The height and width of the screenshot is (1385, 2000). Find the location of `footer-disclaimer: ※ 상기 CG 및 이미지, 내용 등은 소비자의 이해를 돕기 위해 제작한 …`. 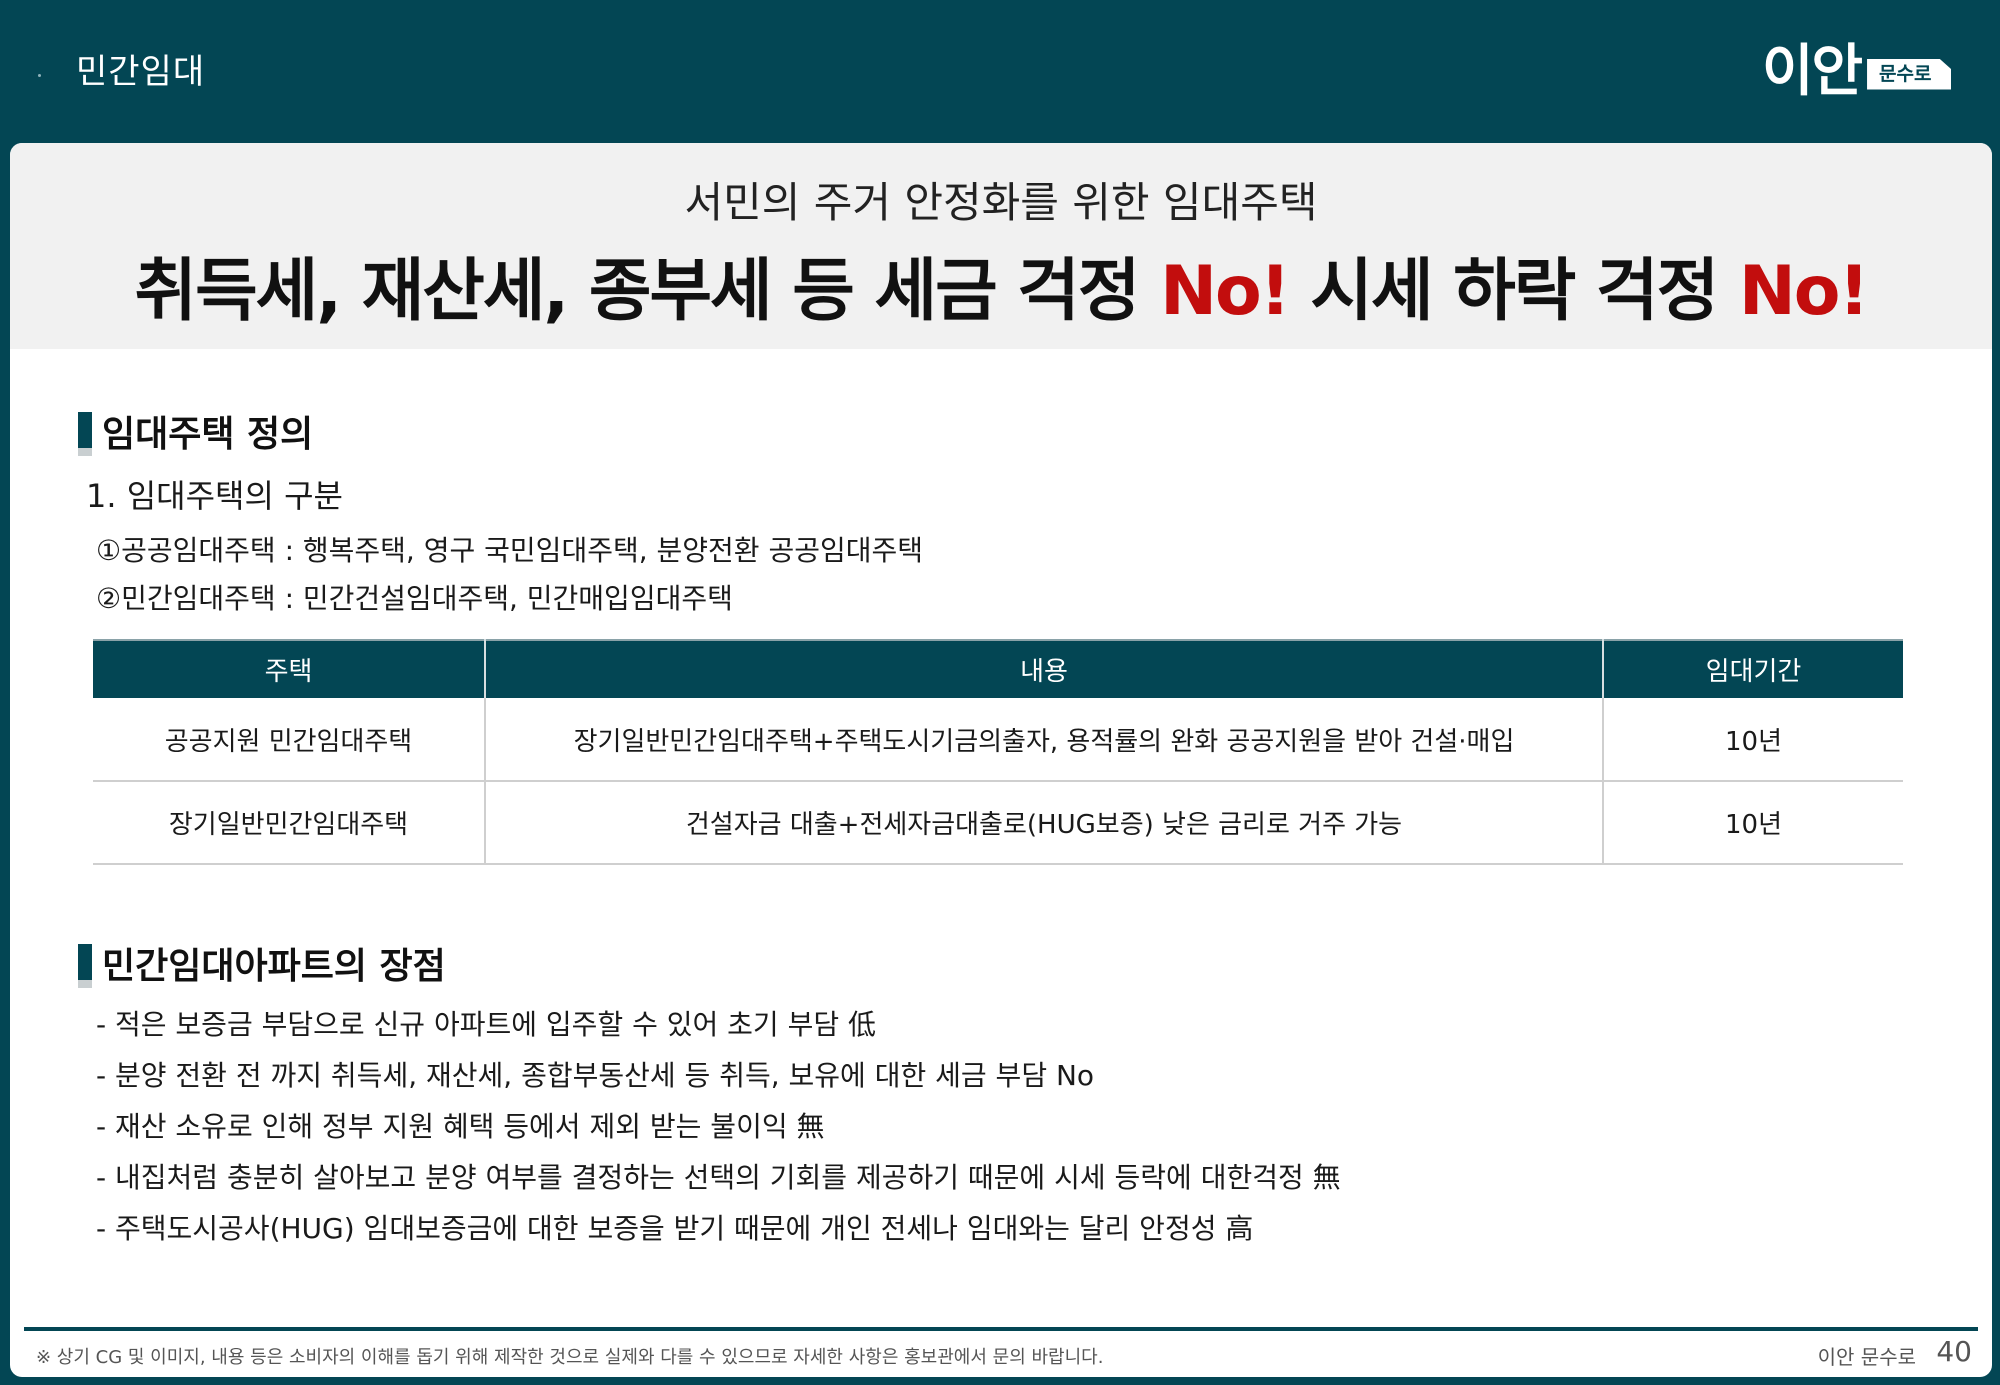

footer-disclaimer: ※ 상기 CG 및 이미지, 내용 등은 소비자의 이해를 돕기 위해 제작한 … is located at coordinates (570, 1357).